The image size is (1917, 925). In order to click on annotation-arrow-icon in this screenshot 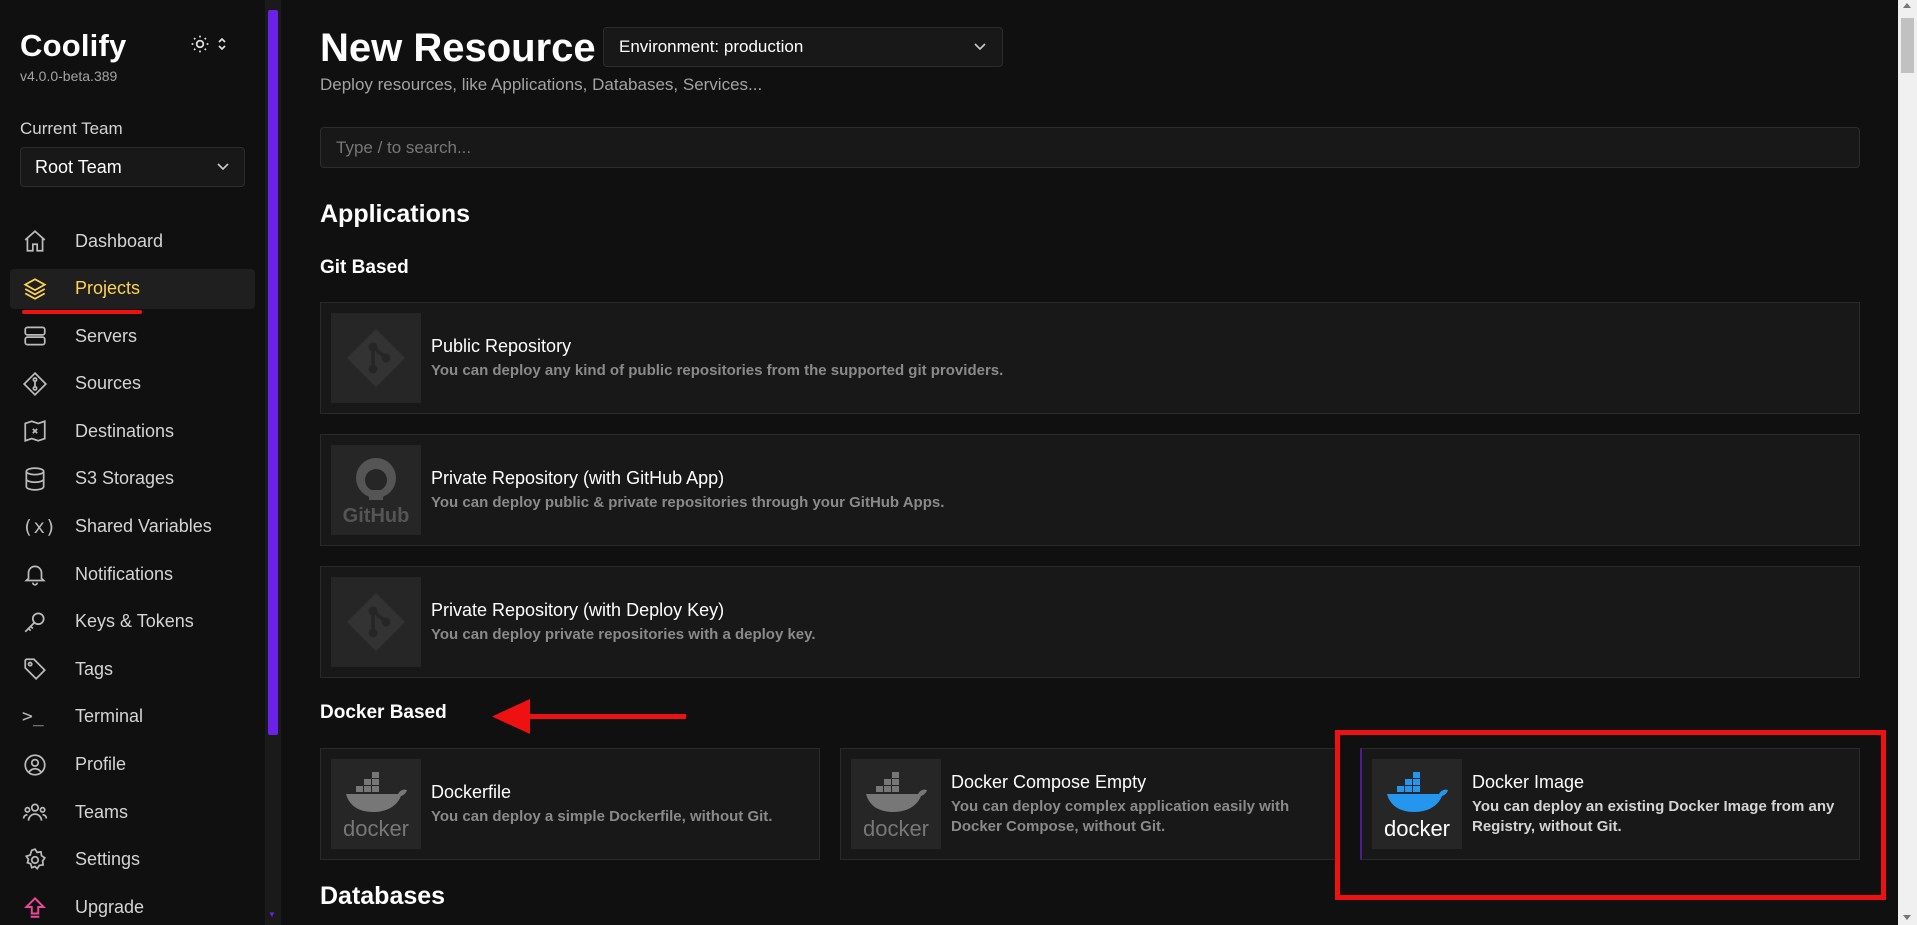, I will do `click(589, 716)`.